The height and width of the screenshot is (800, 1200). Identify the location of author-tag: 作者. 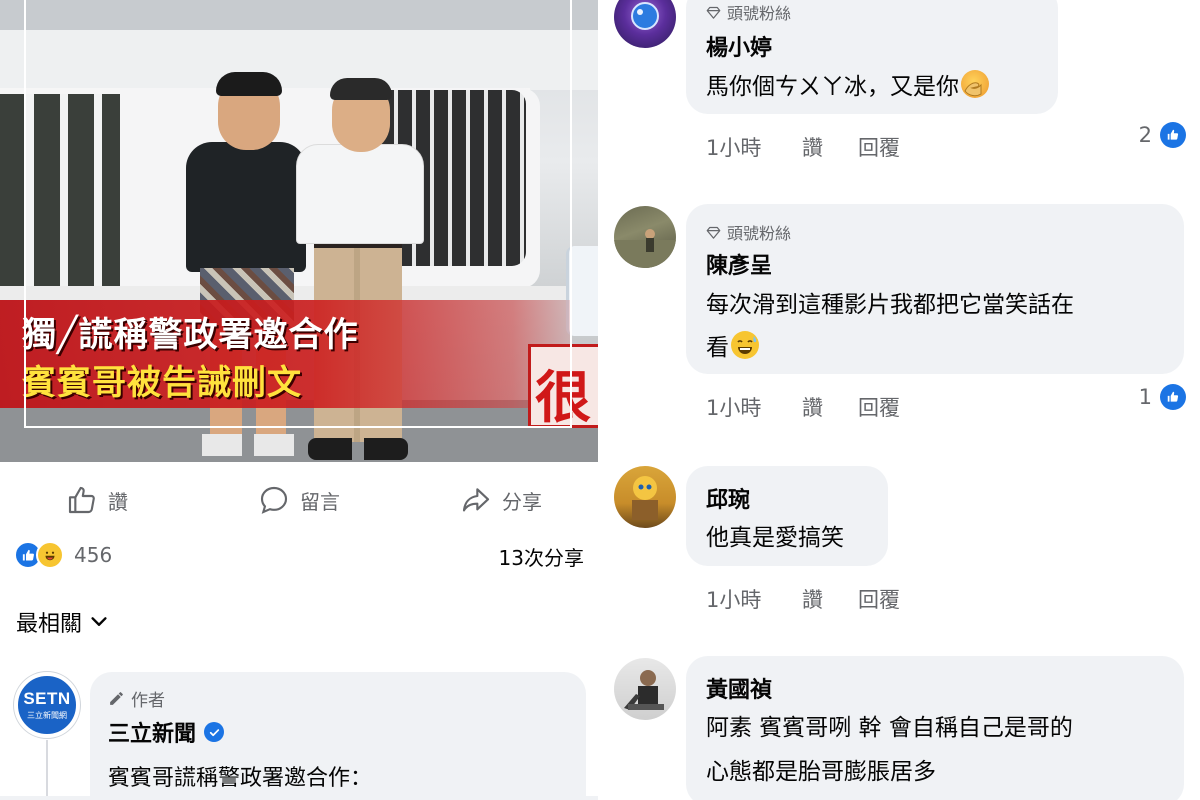
(136, 698).